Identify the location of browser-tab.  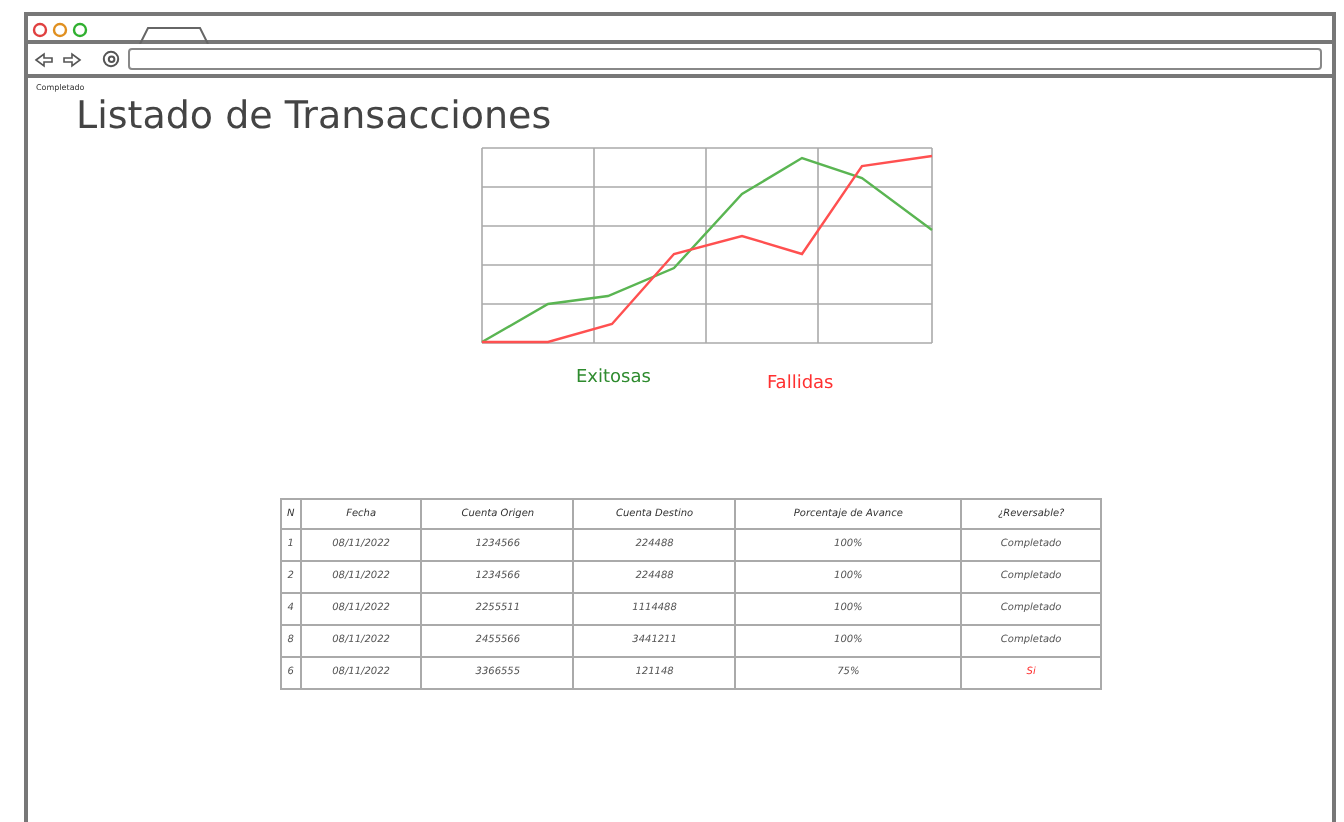
(174, 35).